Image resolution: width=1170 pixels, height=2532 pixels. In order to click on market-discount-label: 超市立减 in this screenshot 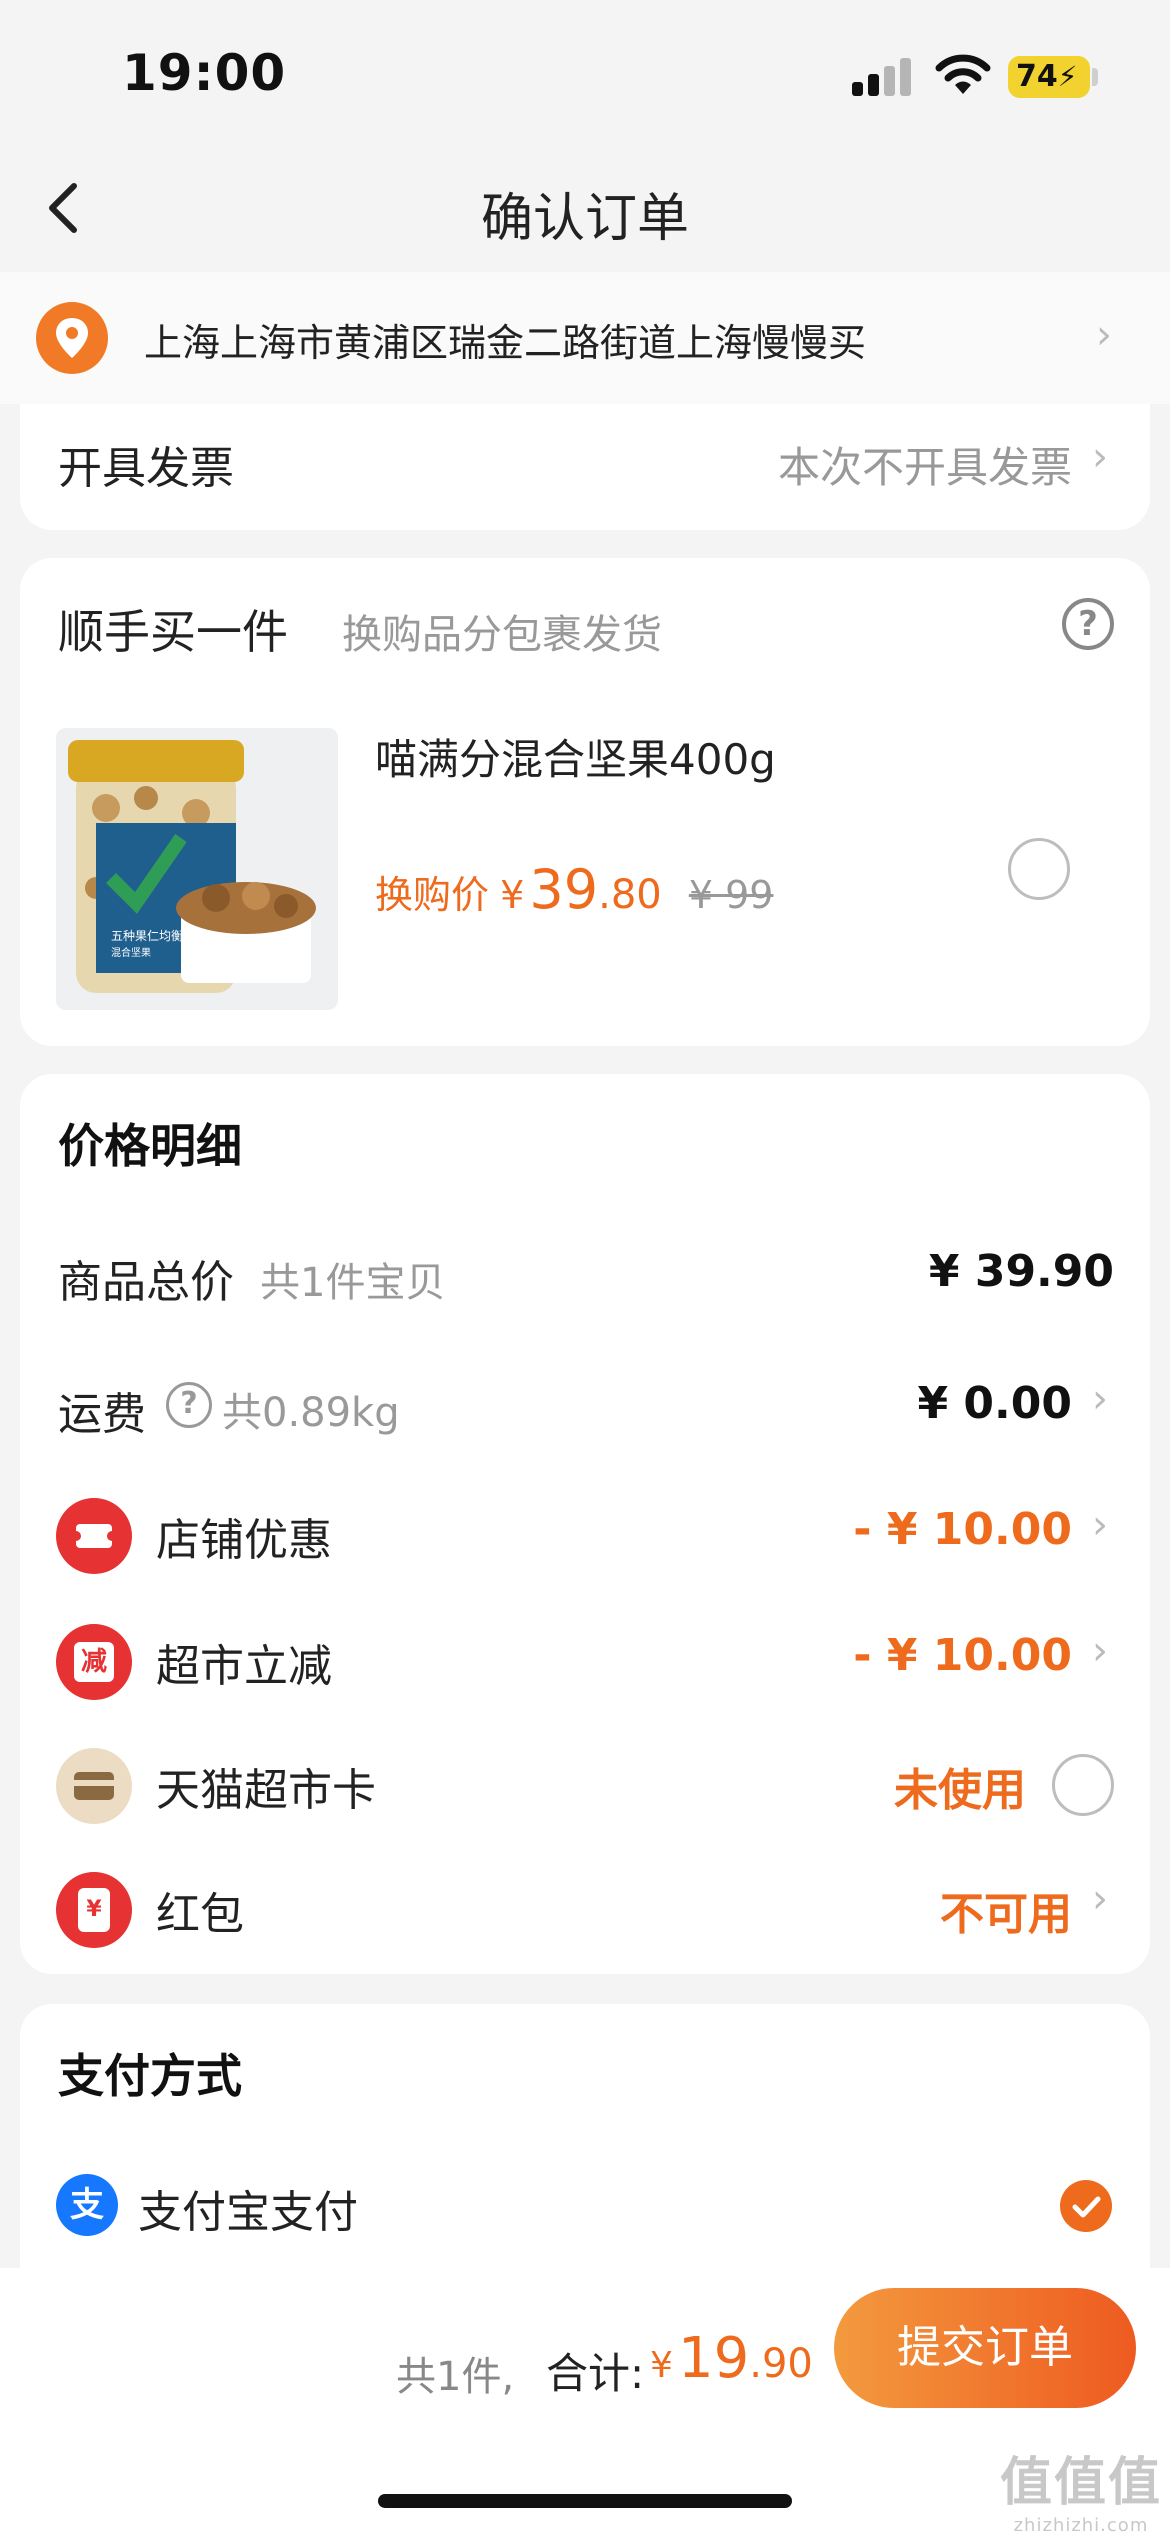, I will do `click(244, 1666)`.